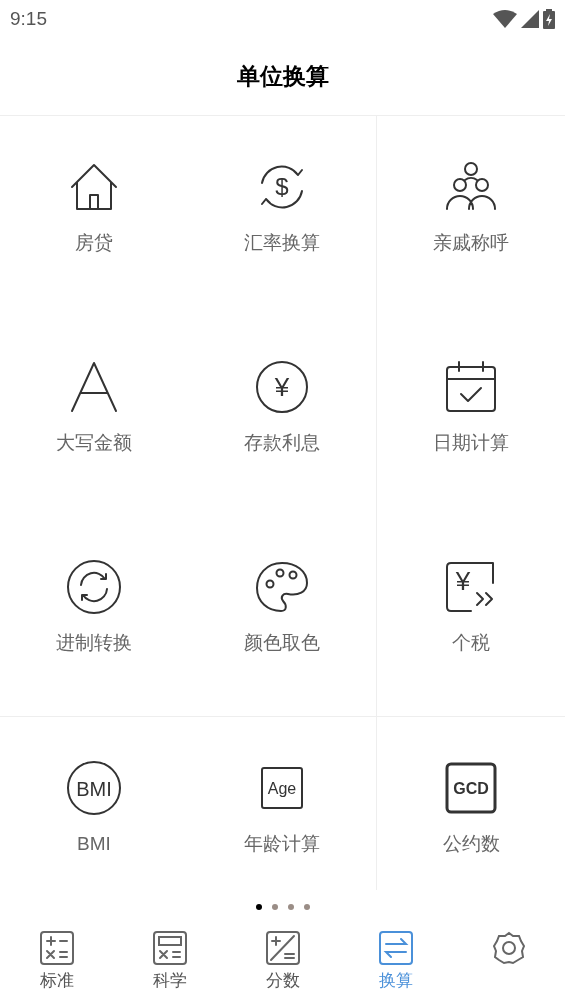  Describe the element at coordinates (282, 387) in the screenshot. I see `yen-coin-icon: ¥` at that location.